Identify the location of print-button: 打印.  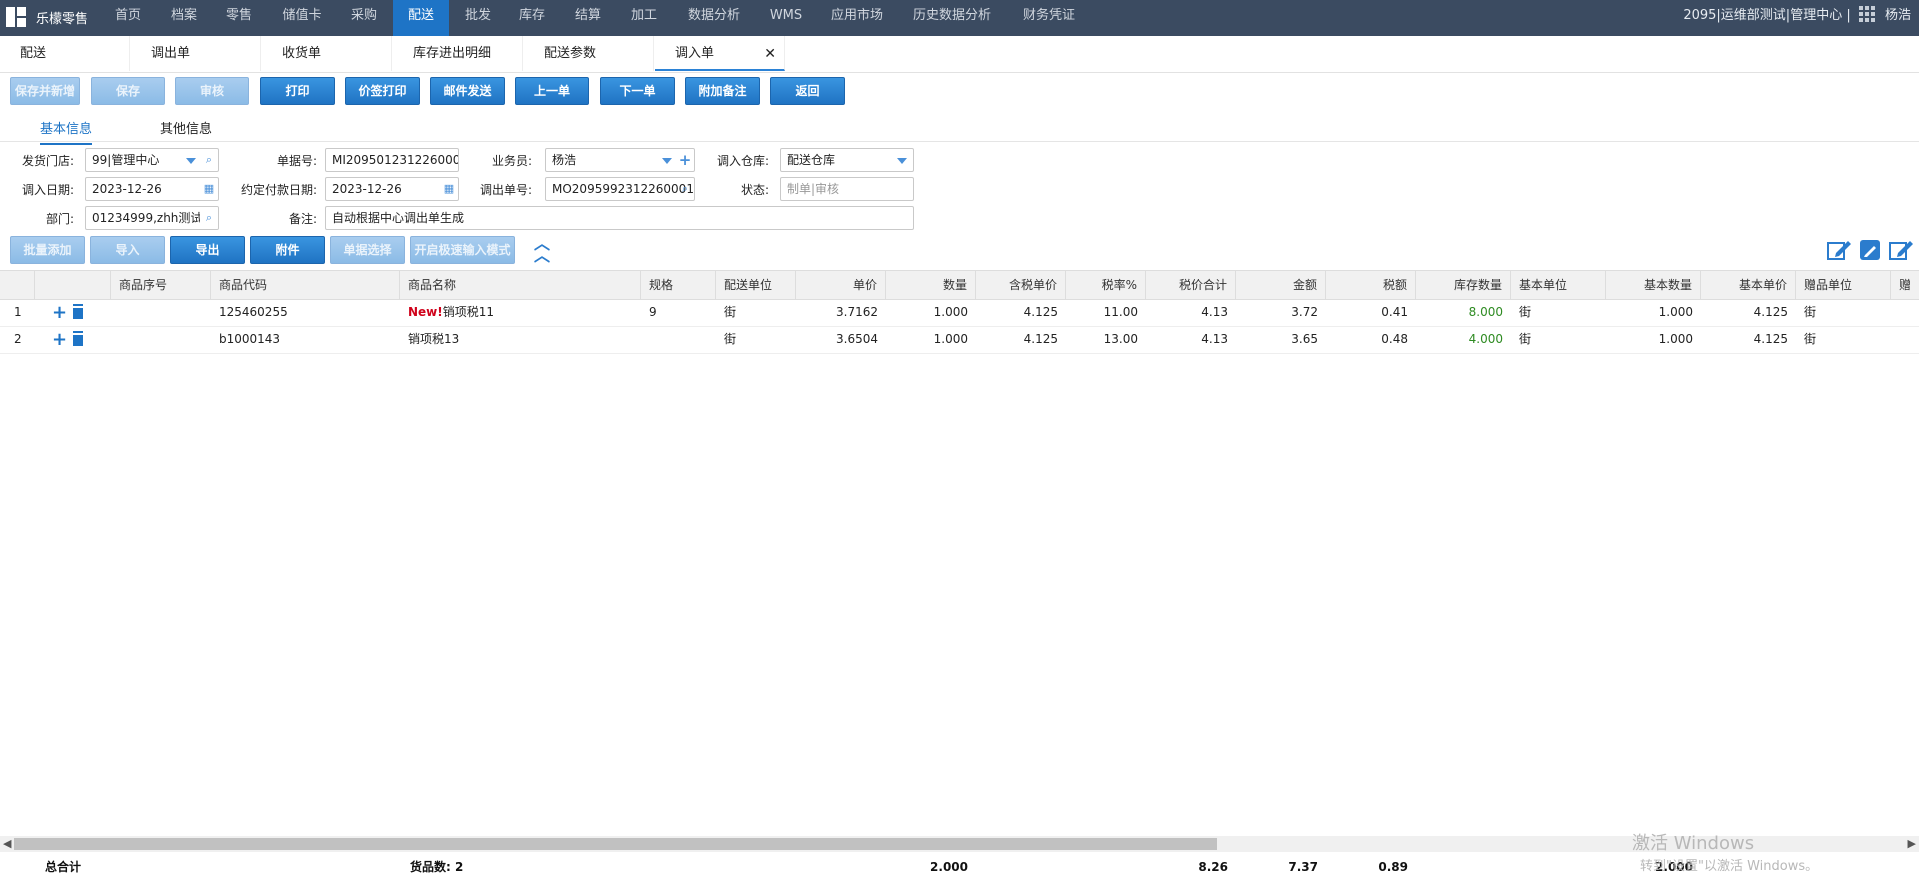
(297, 91).